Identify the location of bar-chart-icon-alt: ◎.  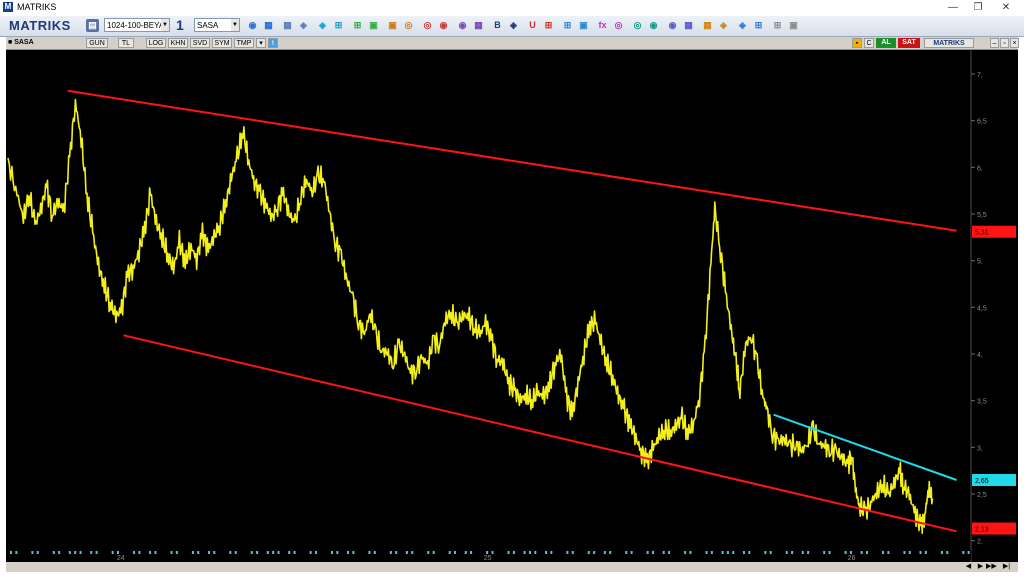
(408, 25).